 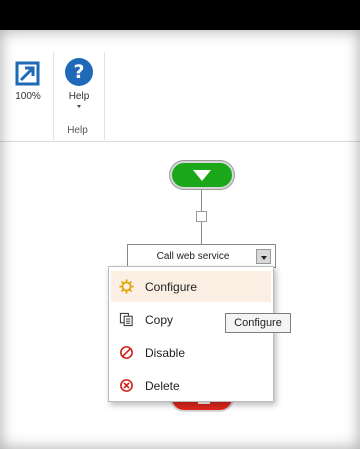 What do you see at coordinates (79, 106) in the screenshot?
I see `chevron-down-icon` at bounding box center [79, 106].